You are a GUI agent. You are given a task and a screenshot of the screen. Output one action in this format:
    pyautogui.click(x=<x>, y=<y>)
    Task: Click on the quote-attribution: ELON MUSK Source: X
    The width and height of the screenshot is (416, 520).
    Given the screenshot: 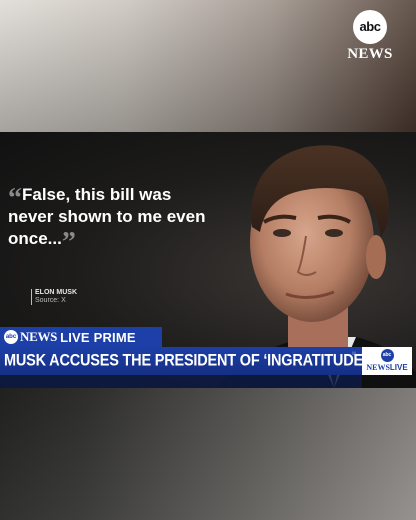 What is the action you would take?
    pyautogui.click(x=54, y=297)
    